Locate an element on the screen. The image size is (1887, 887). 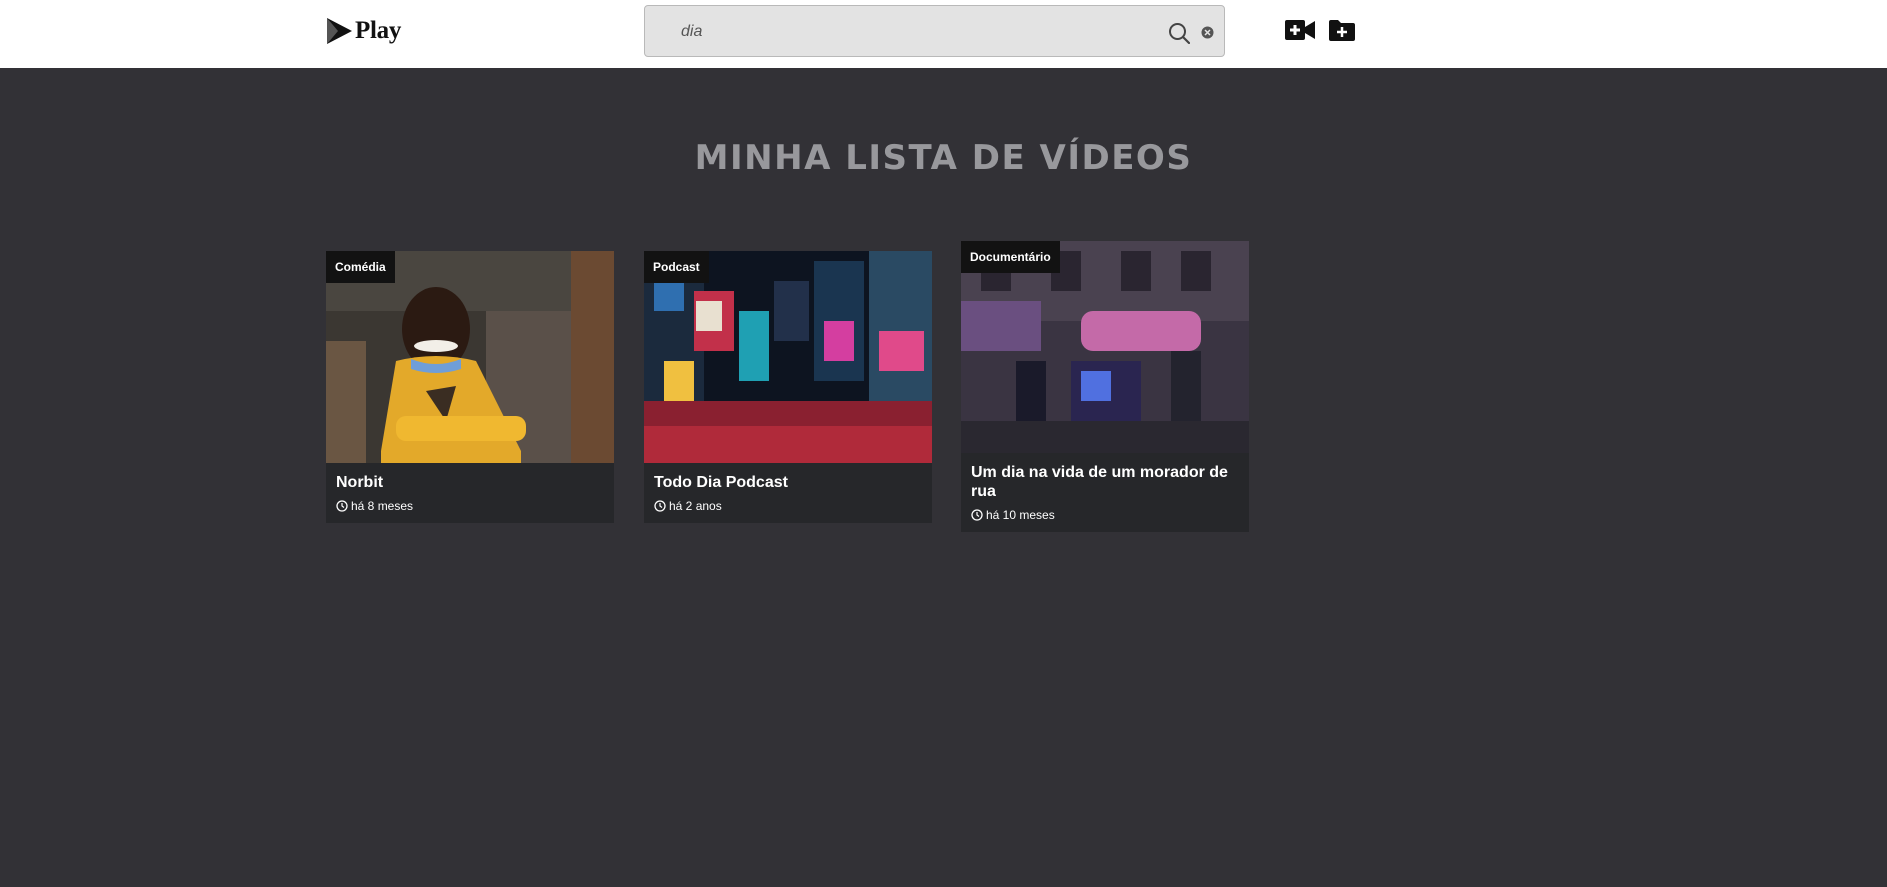
category-badge: Comédia is located at coordinates (360, 267).